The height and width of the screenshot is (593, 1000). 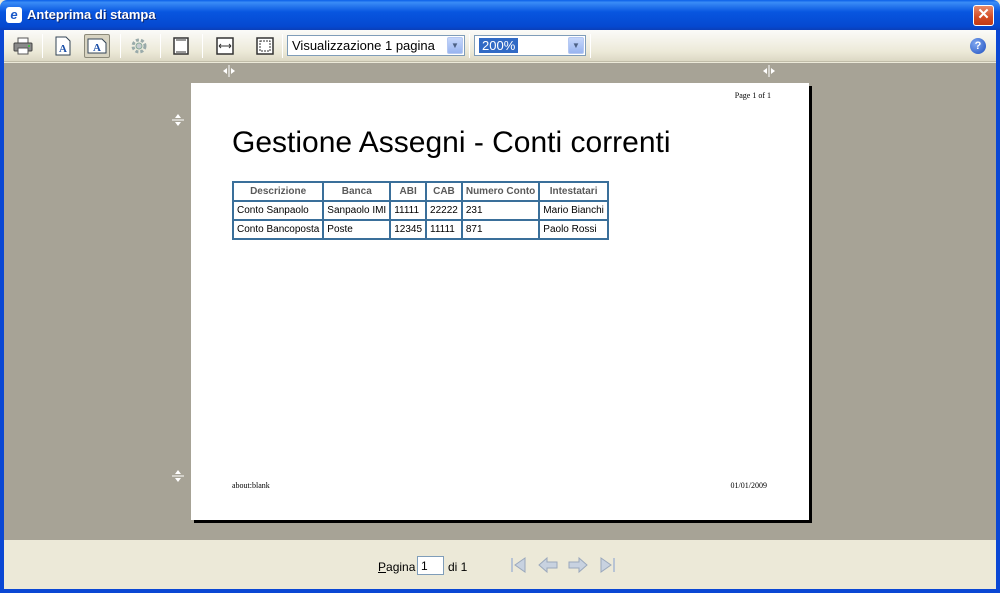 I want to click on arrow-left-icon, so click(x=548, y=565).